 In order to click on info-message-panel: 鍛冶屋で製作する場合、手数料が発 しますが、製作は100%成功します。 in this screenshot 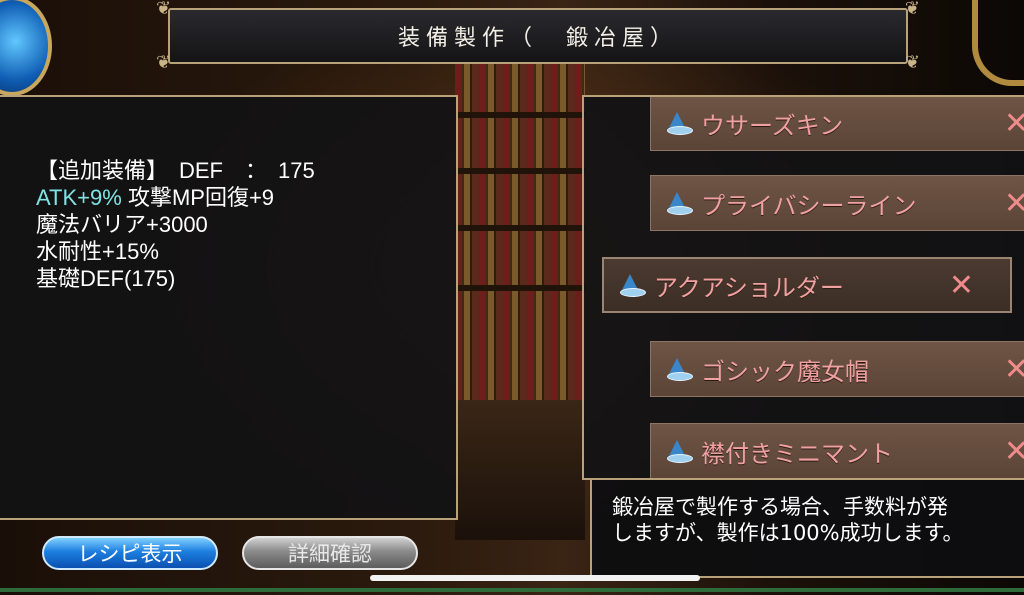, I will do `click(807, 528)`.